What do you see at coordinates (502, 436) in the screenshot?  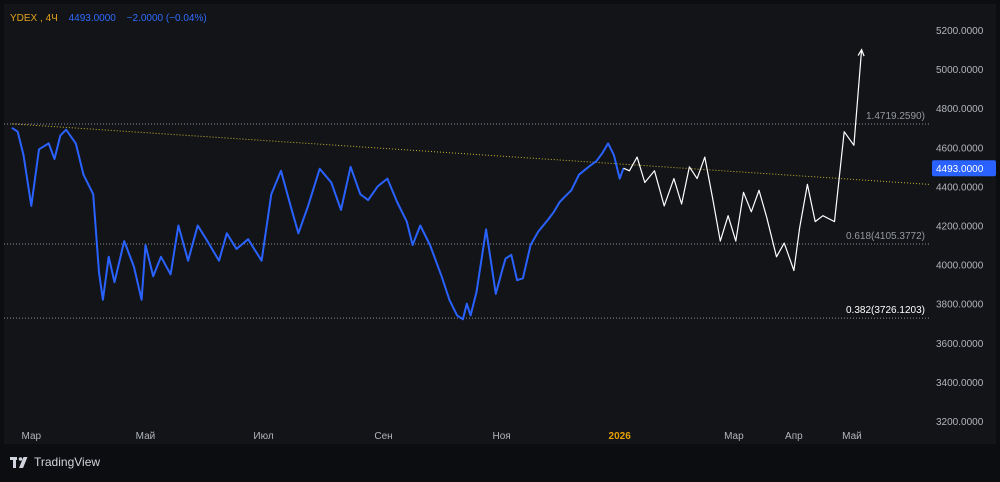 I see `time-tick-label: Ноя` at bounding box center [502, 436].